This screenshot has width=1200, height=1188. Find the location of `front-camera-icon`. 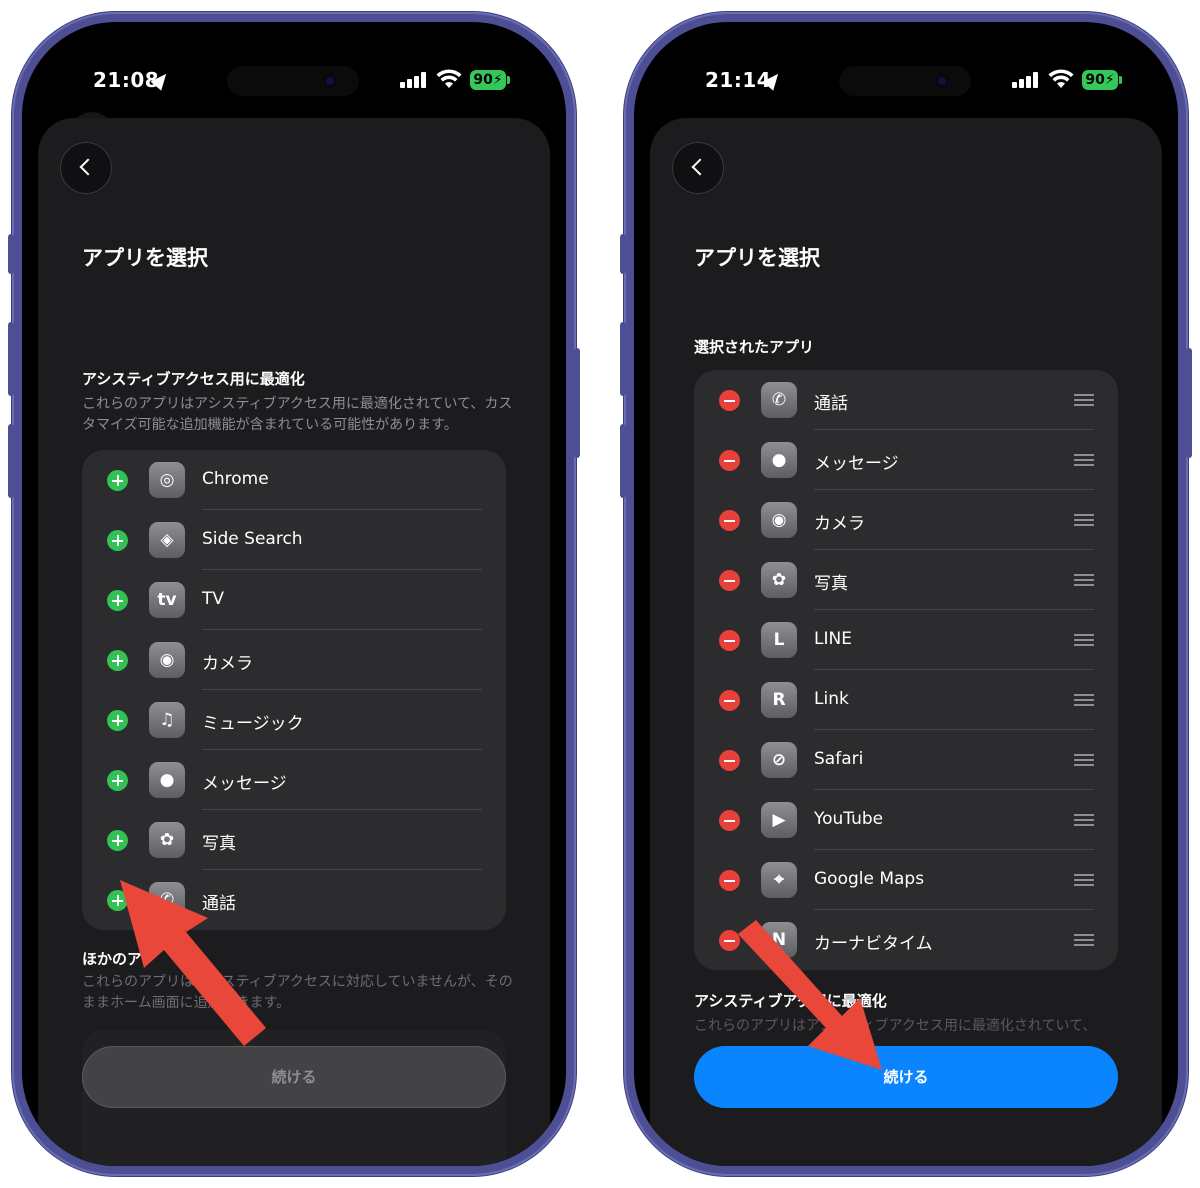

front-camera-icon is located at coordinates (942, 81).